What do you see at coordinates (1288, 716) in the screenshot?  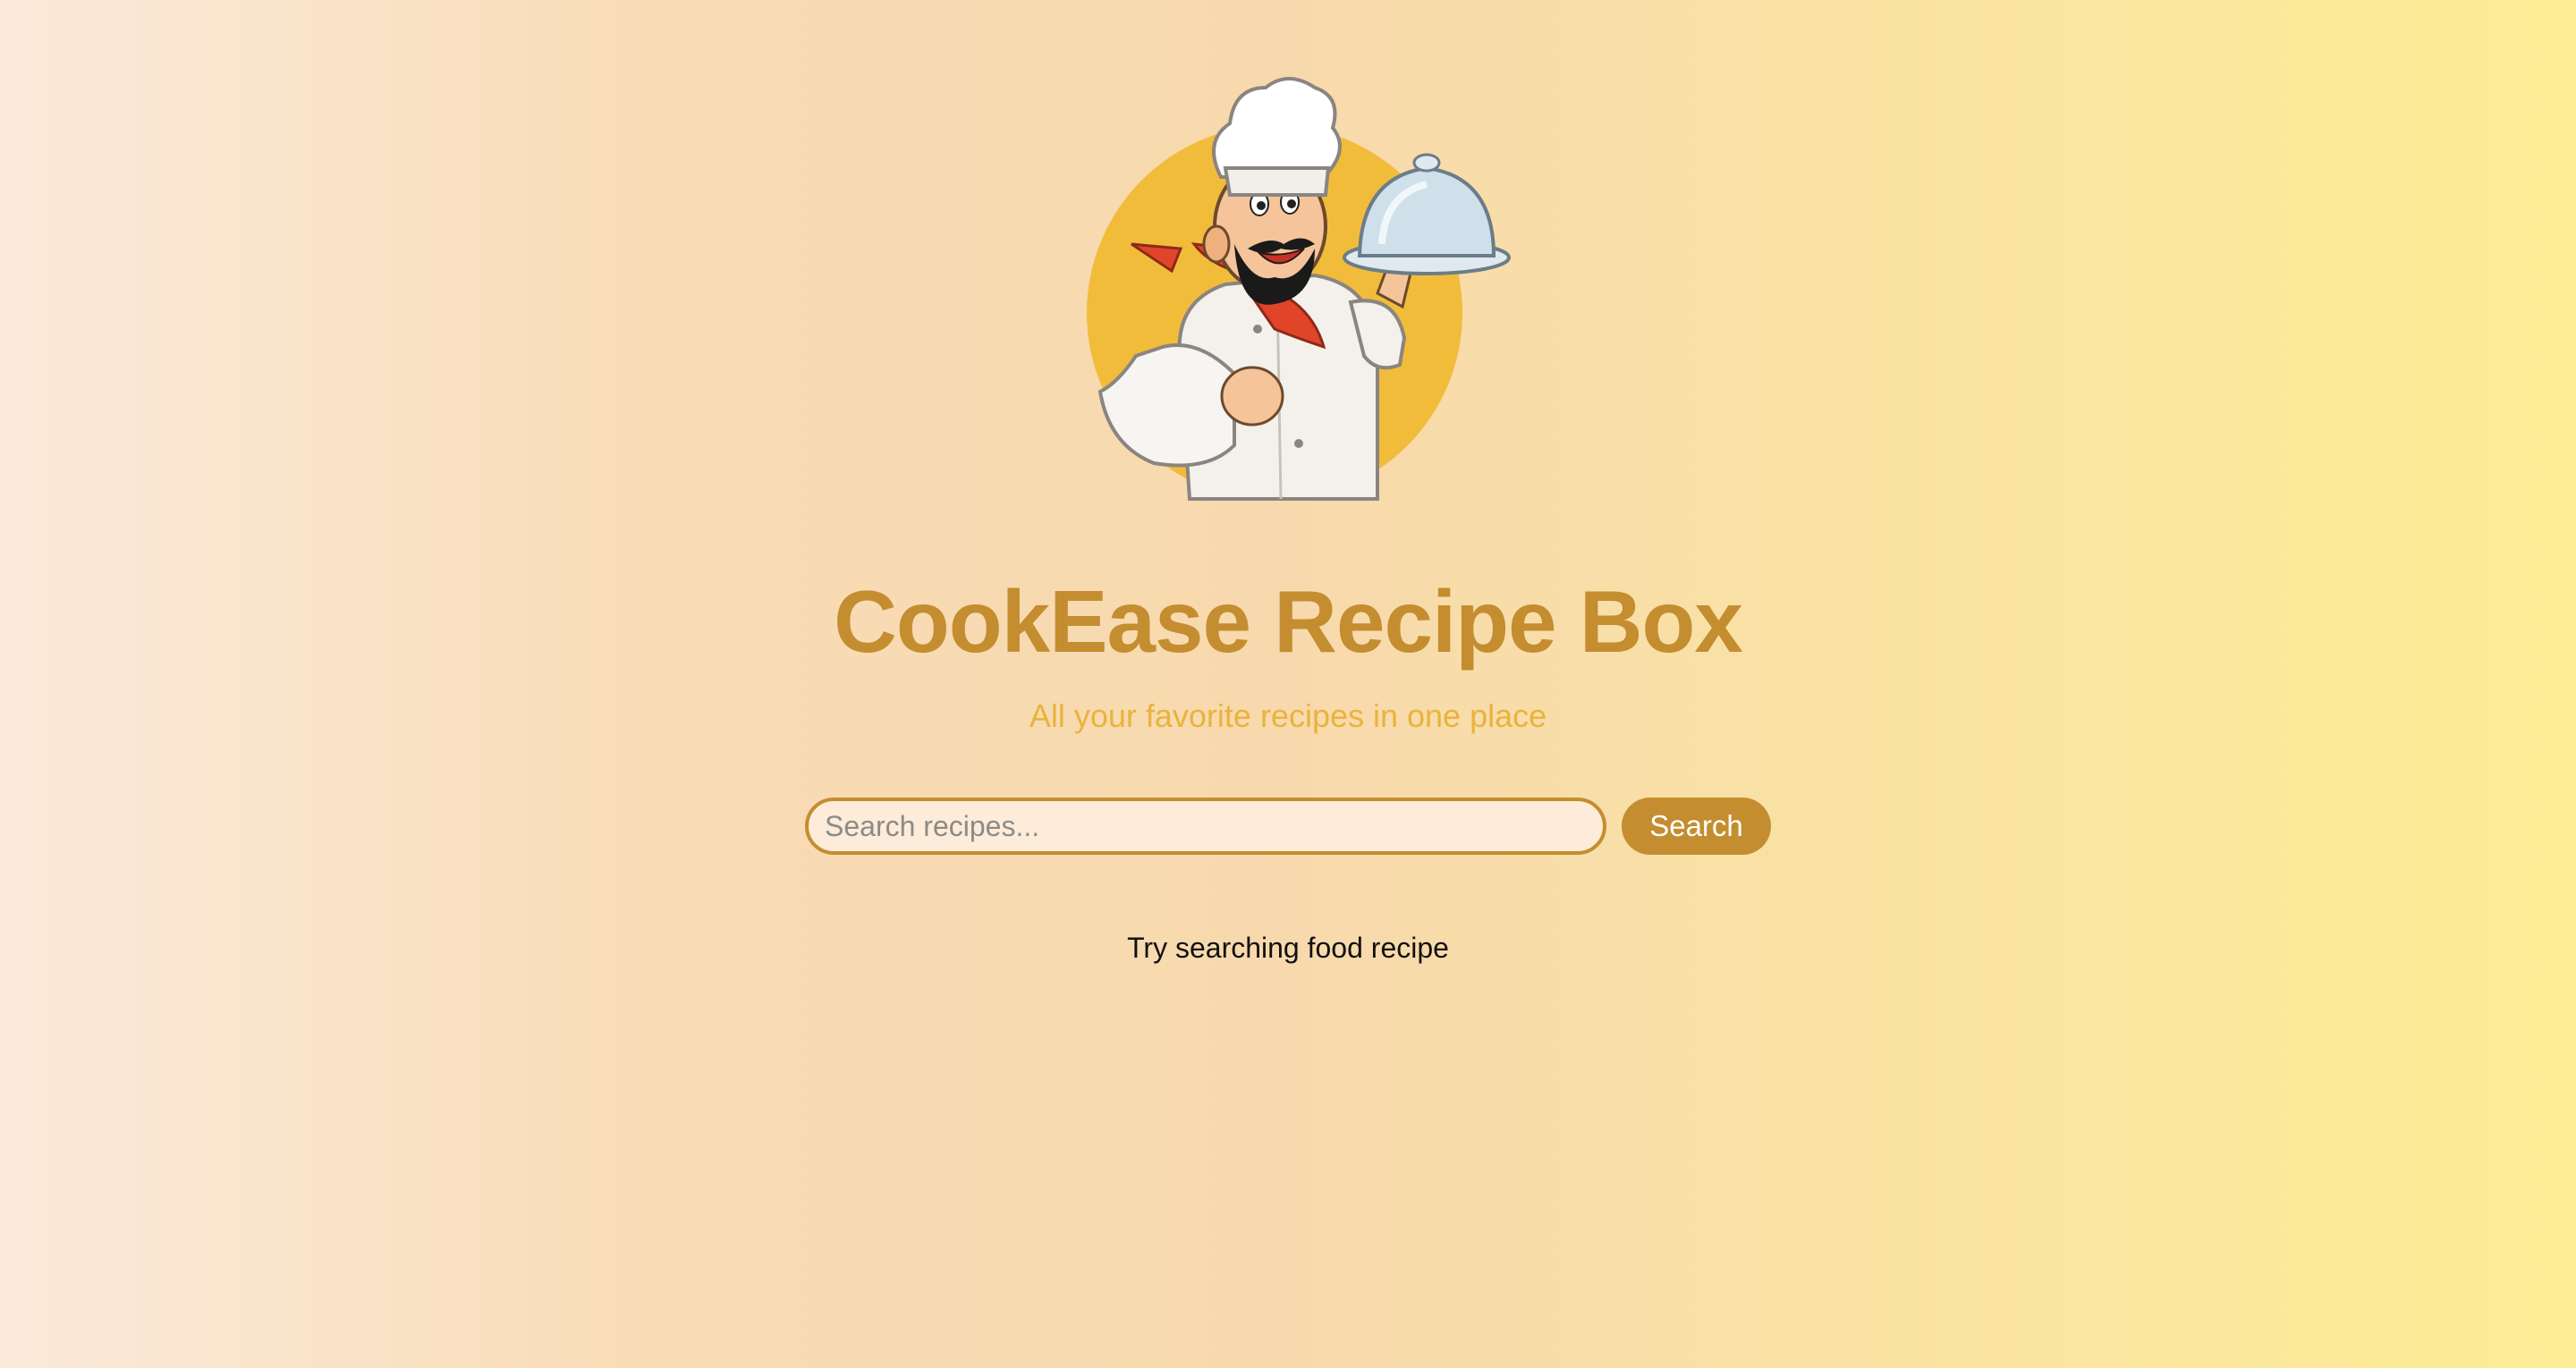 I see `page-subtitle: All your favorite recipes in one place` at bounding box center [1288, 716].